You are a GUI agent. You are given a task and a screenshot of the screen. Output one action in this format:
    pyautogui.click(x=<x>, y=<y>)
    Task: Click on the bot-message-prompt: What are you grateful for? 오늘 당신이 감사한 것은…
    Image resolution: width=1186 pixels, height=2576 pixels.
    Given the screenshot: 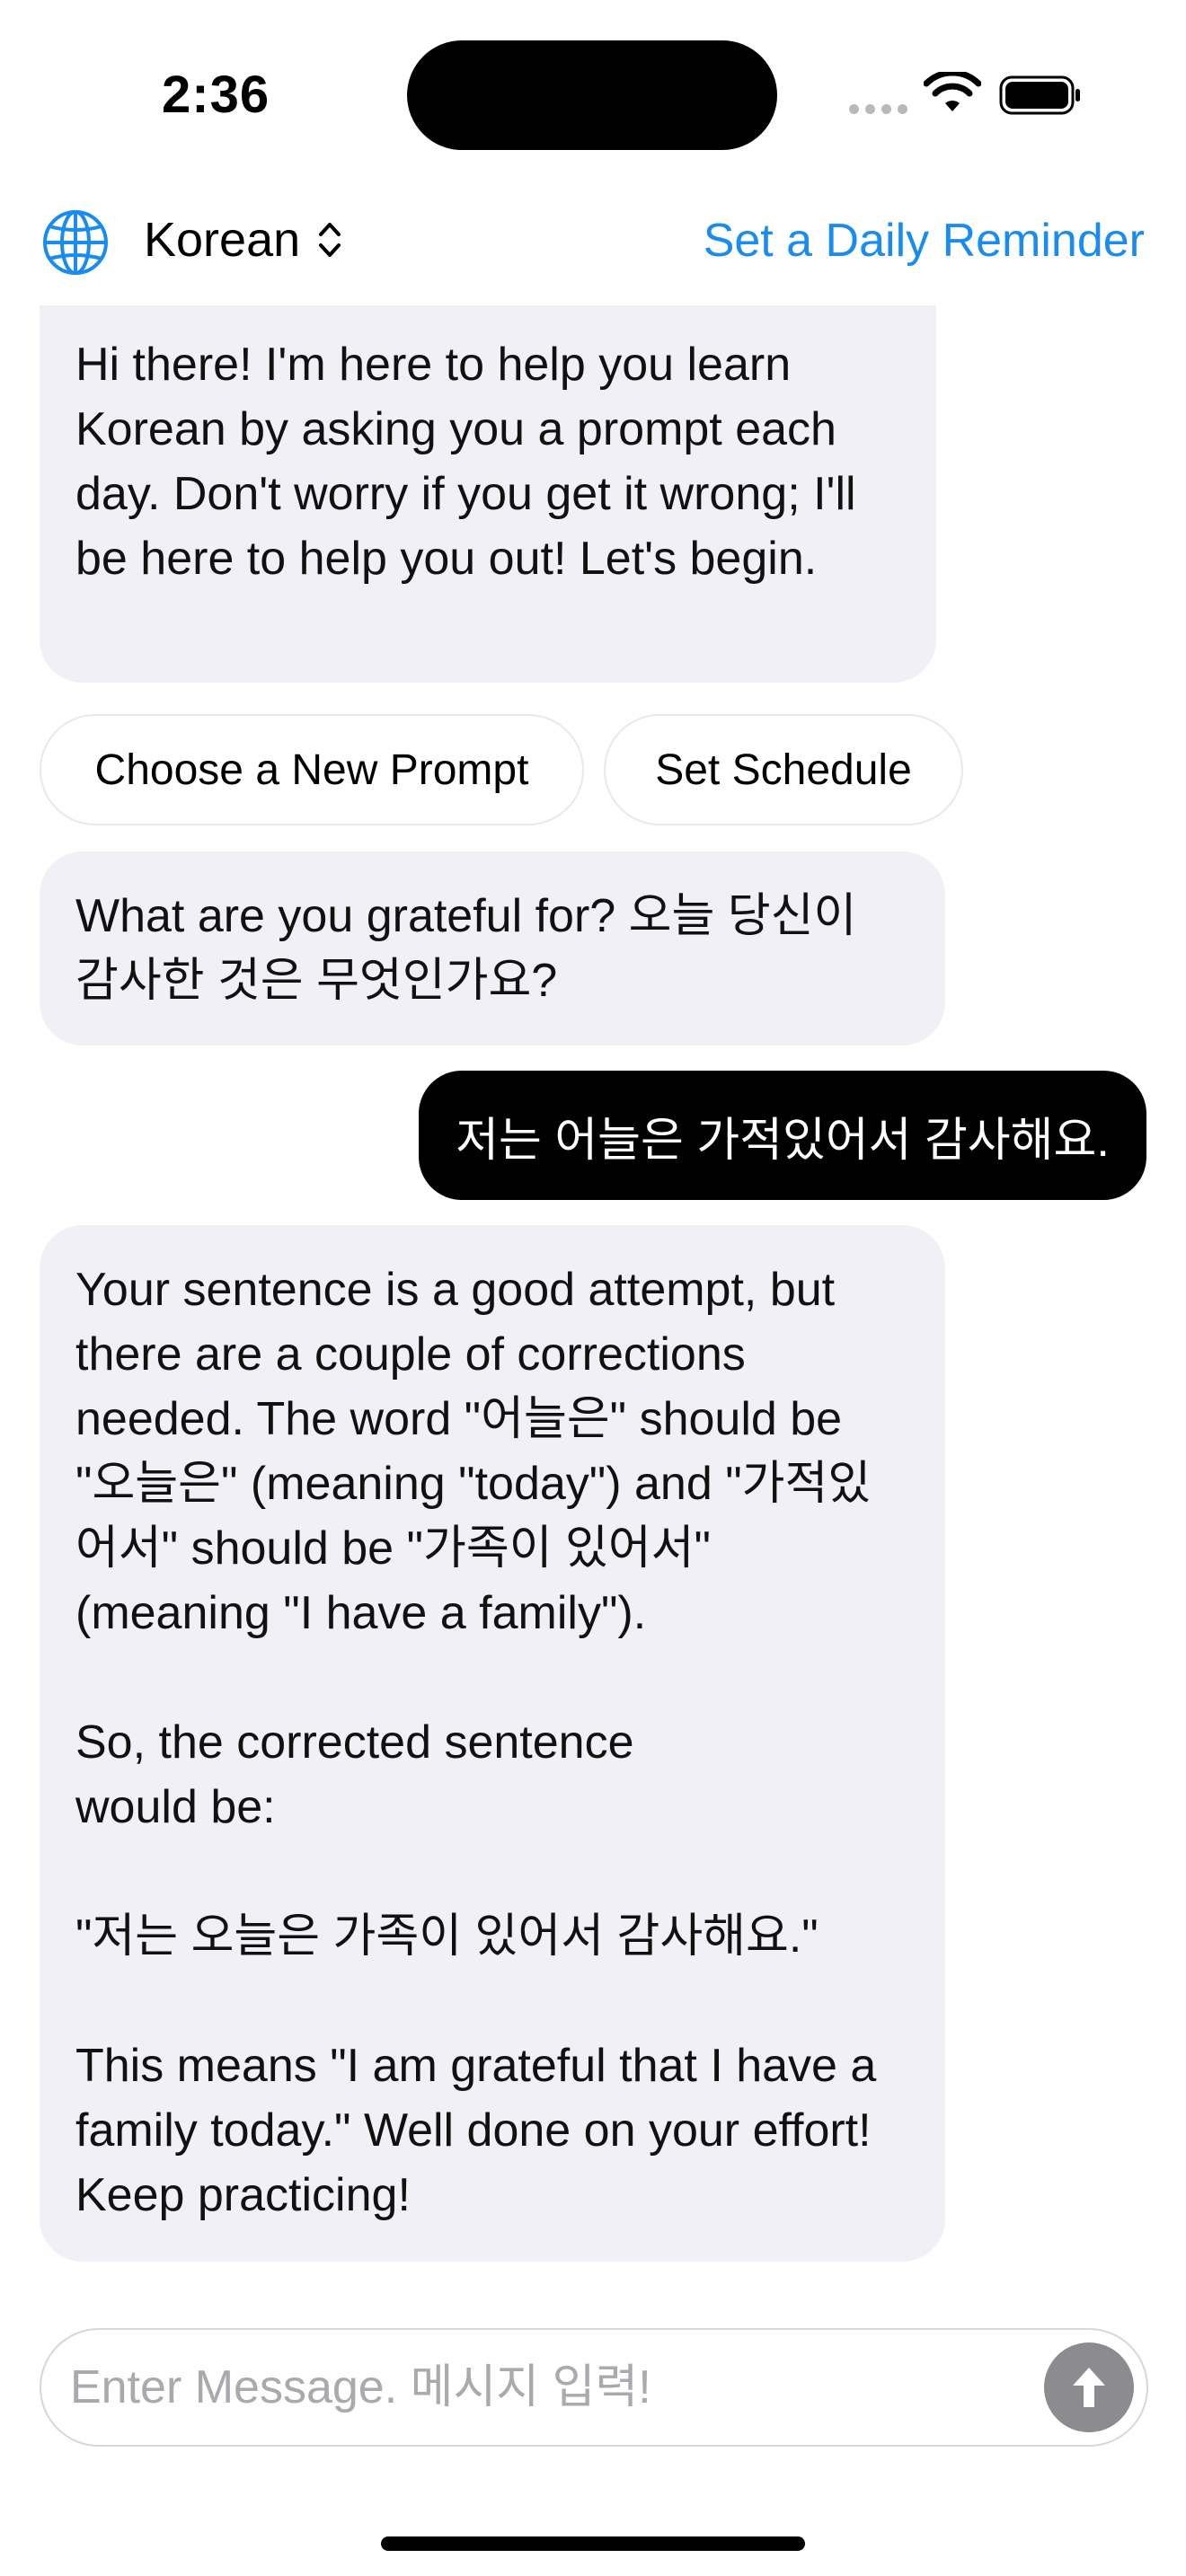 What is the action you would take?
    pyautogui.click(x=492, y=948)
    